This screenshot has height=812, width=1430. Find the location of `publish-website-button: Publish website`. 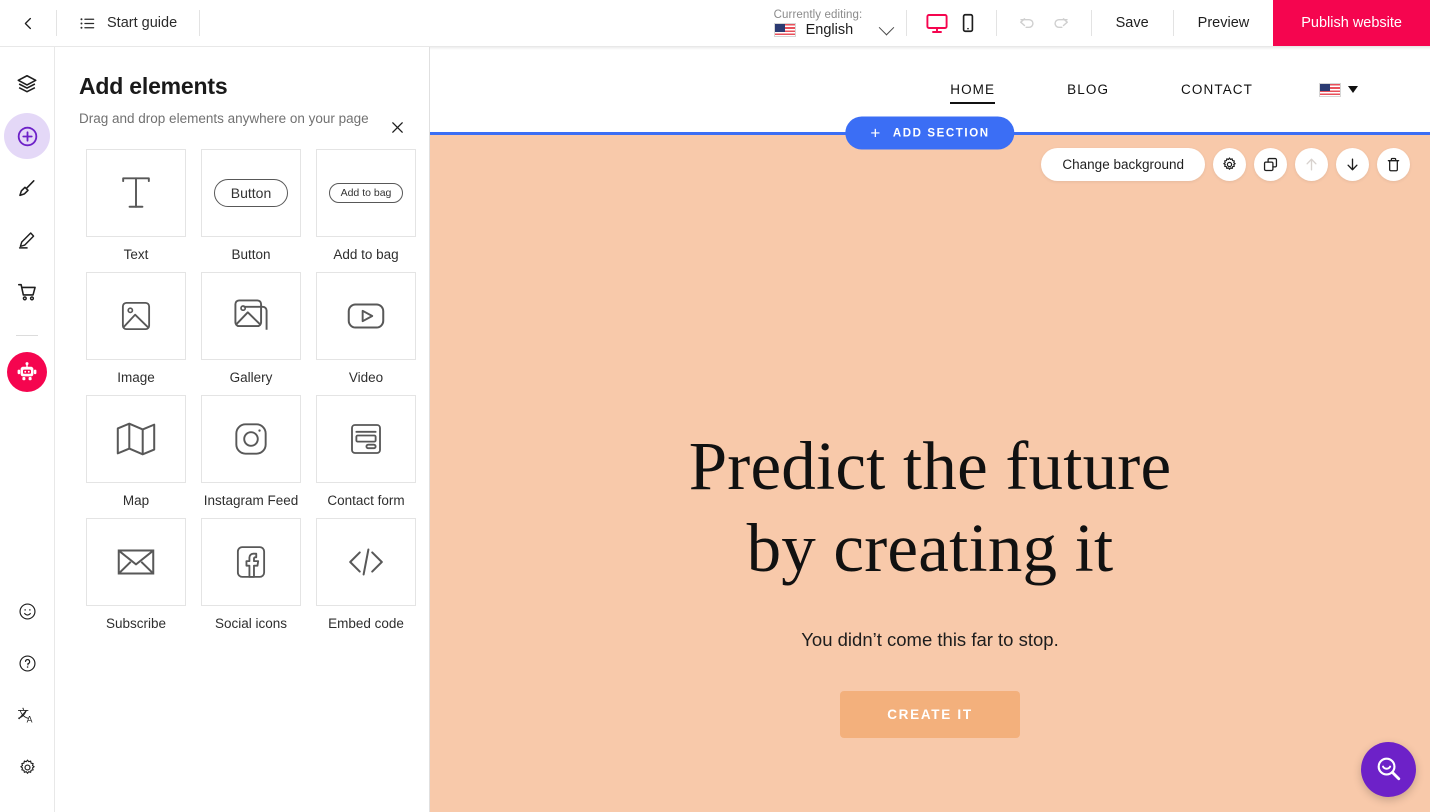

publish-website-button: Publish website is located at coordinates (1351, 23).